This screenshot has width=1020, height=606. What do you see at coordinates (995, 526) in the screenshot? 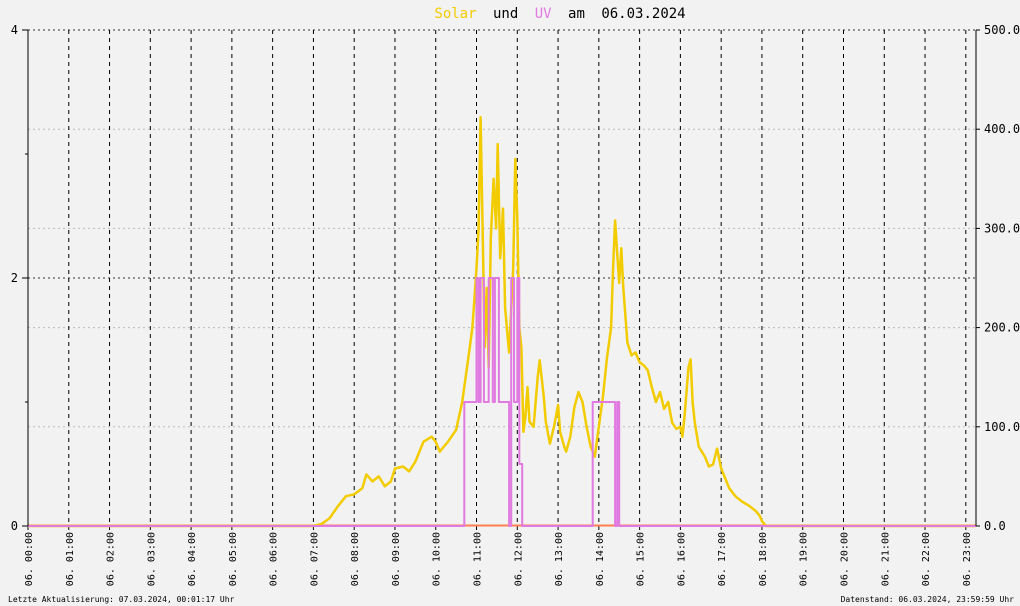
I see `right-tick-label: 0.0` at bounding box center [995, 526].